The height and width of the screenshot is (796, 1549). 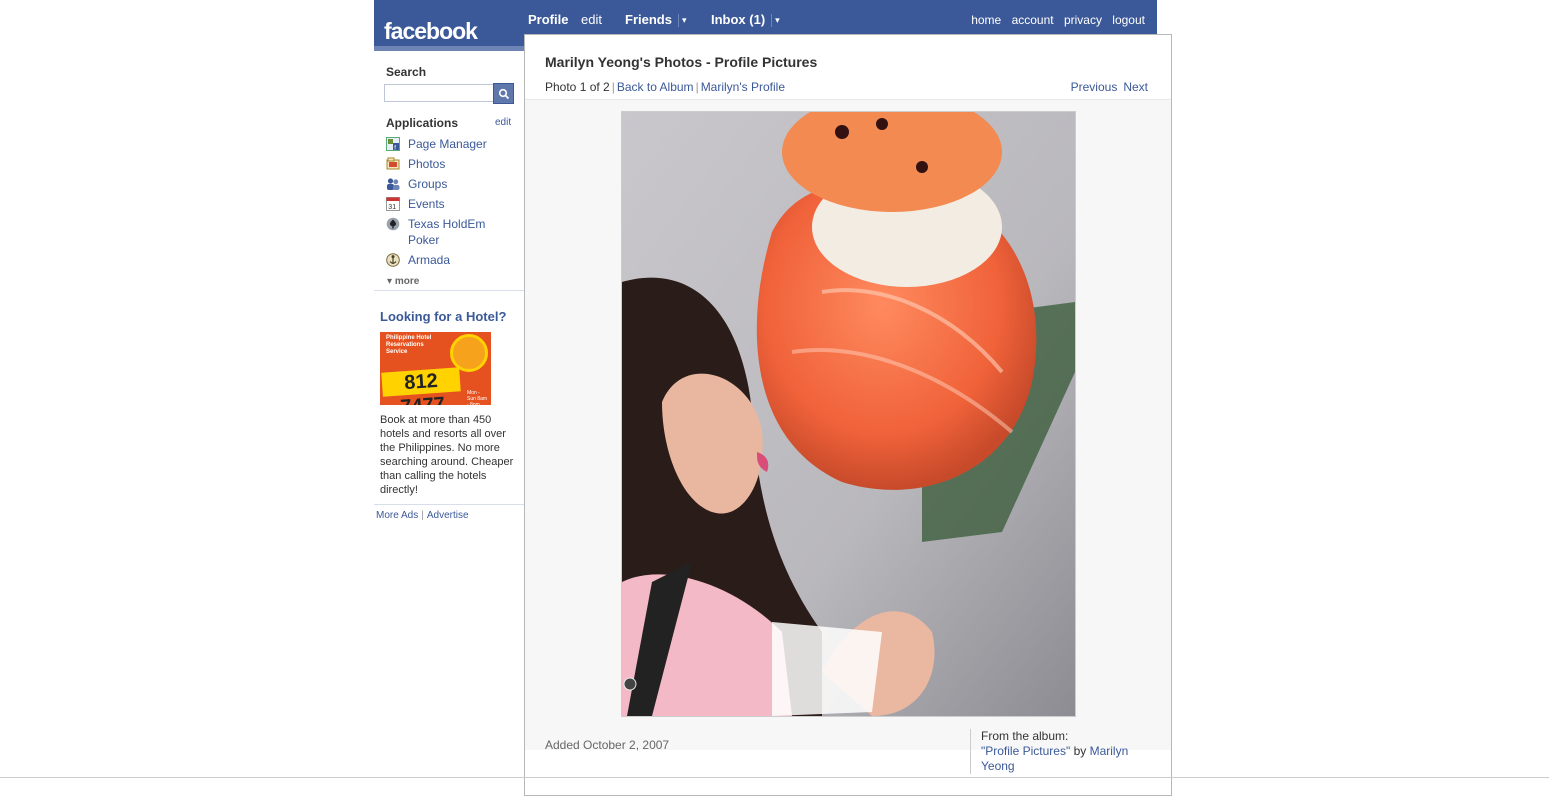 What do you see at coordinates (463, 144) in the screenshot?
I see `sidebar-item-label: Page Manager` at bounding box center [463, 144].